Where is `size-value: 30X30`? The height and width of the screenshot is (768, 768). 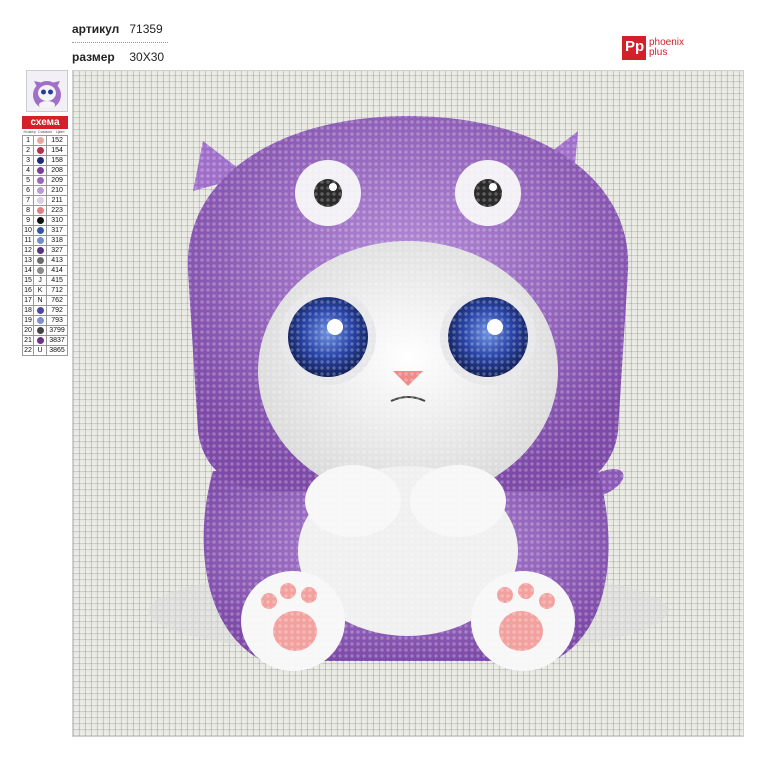 size-value: 30X30 is located at coordinates (147, 57).